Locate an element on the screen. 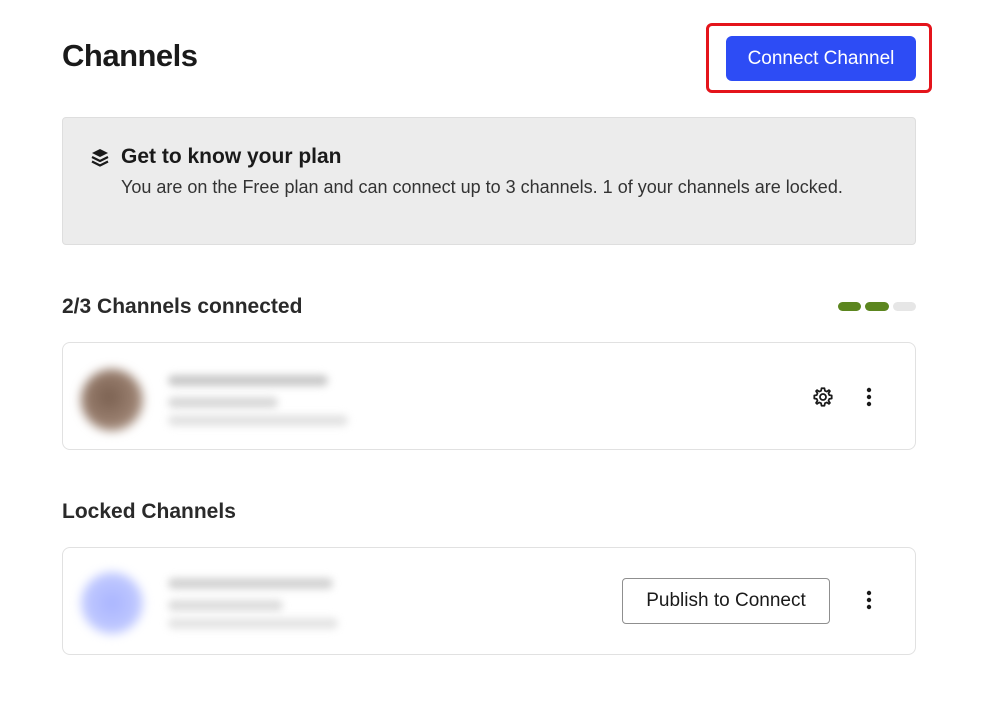 The height and width of the screenshot is (720, 1000). connect-channel-button: Connect Channel is located at coordinates (821, 58).